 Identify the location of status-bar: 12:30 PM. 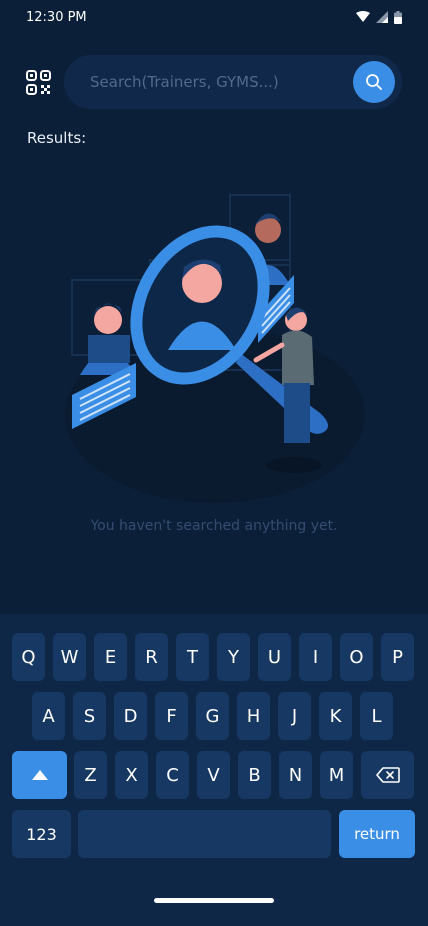
(214, 17).